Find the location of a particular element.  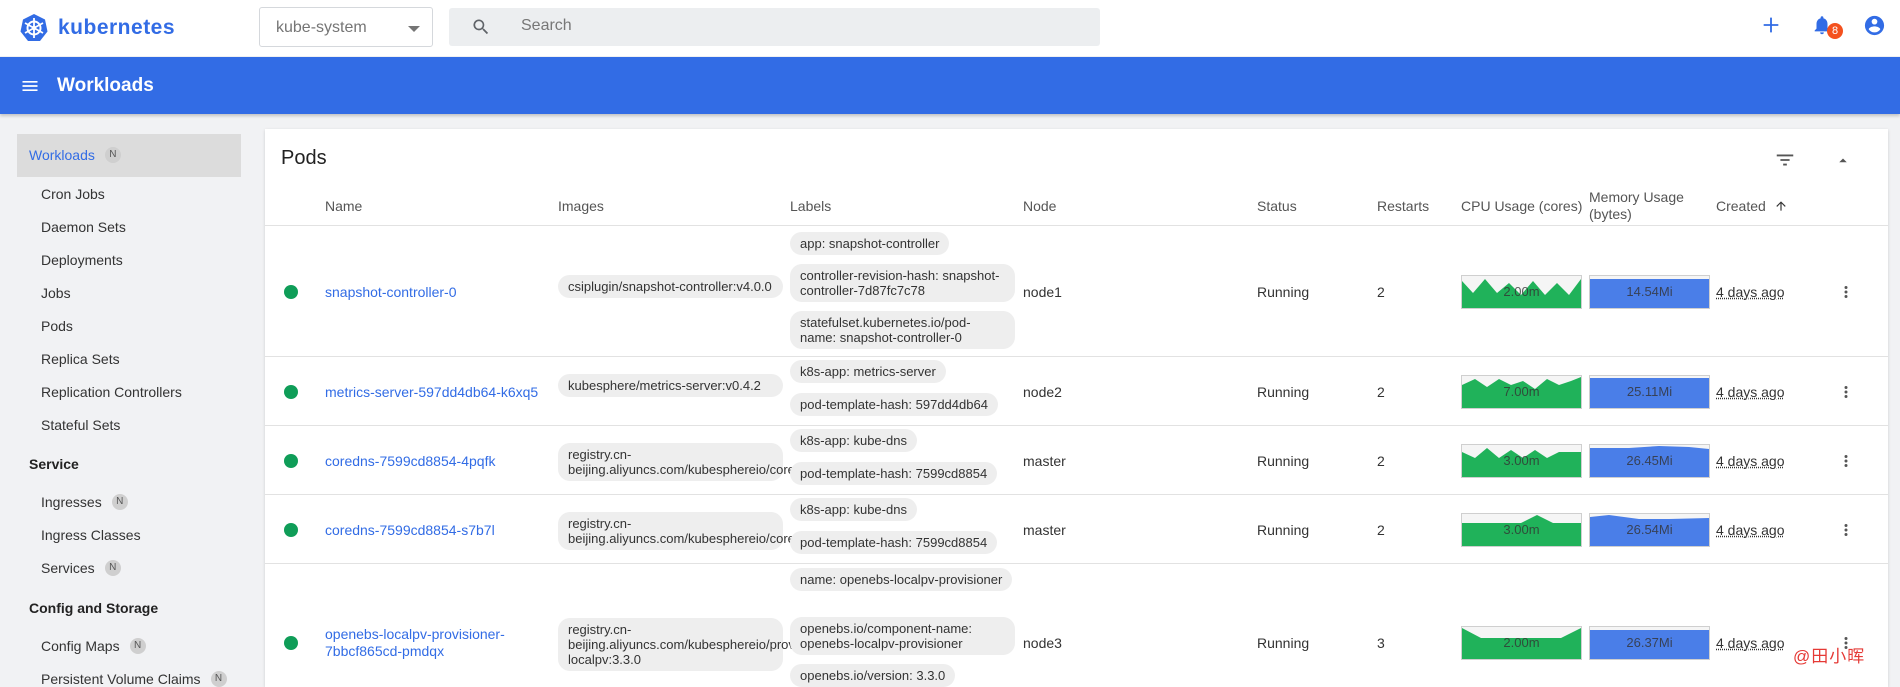

sidebar-item-config-maps: Config Maps N is located at coordinates (93, 646).